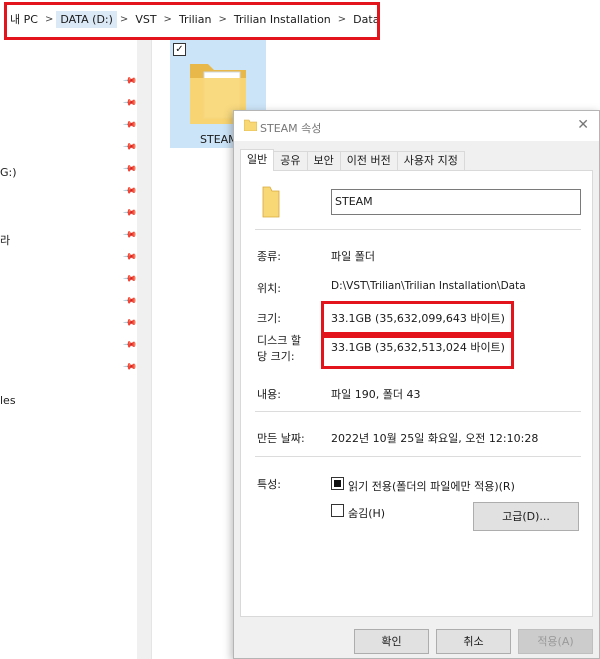 This screenshot has width=600, height=659. What do you see at coordinates (416, 126) in the screenshot?
I see `dialog-titlebar: STEAM 속성 ✕` at bounding box center [416, 126].